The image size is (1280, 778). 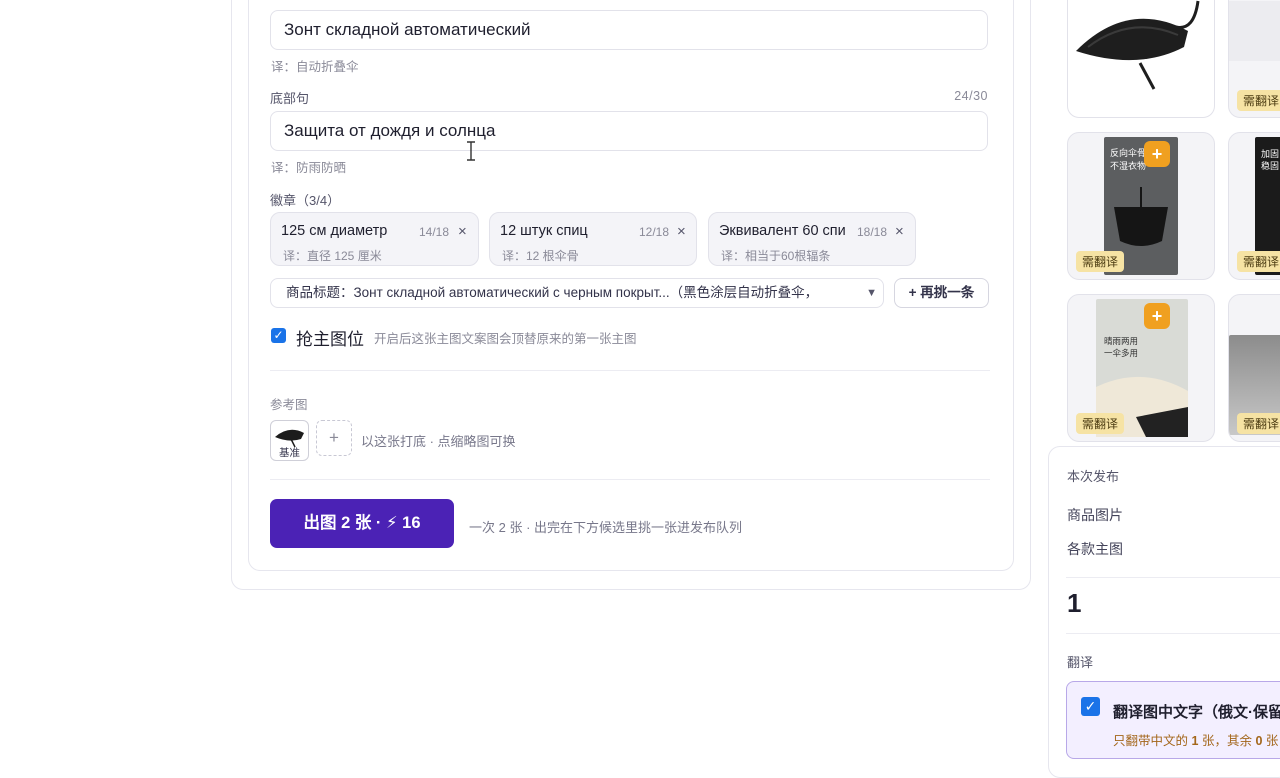 What do you see at coordinates (505, 339) in the screenshot?
I see `main-image-checkbox-hint: 开启后这张主图文案图会顶替原来的第一张主图` at bounding box center [505, 339].